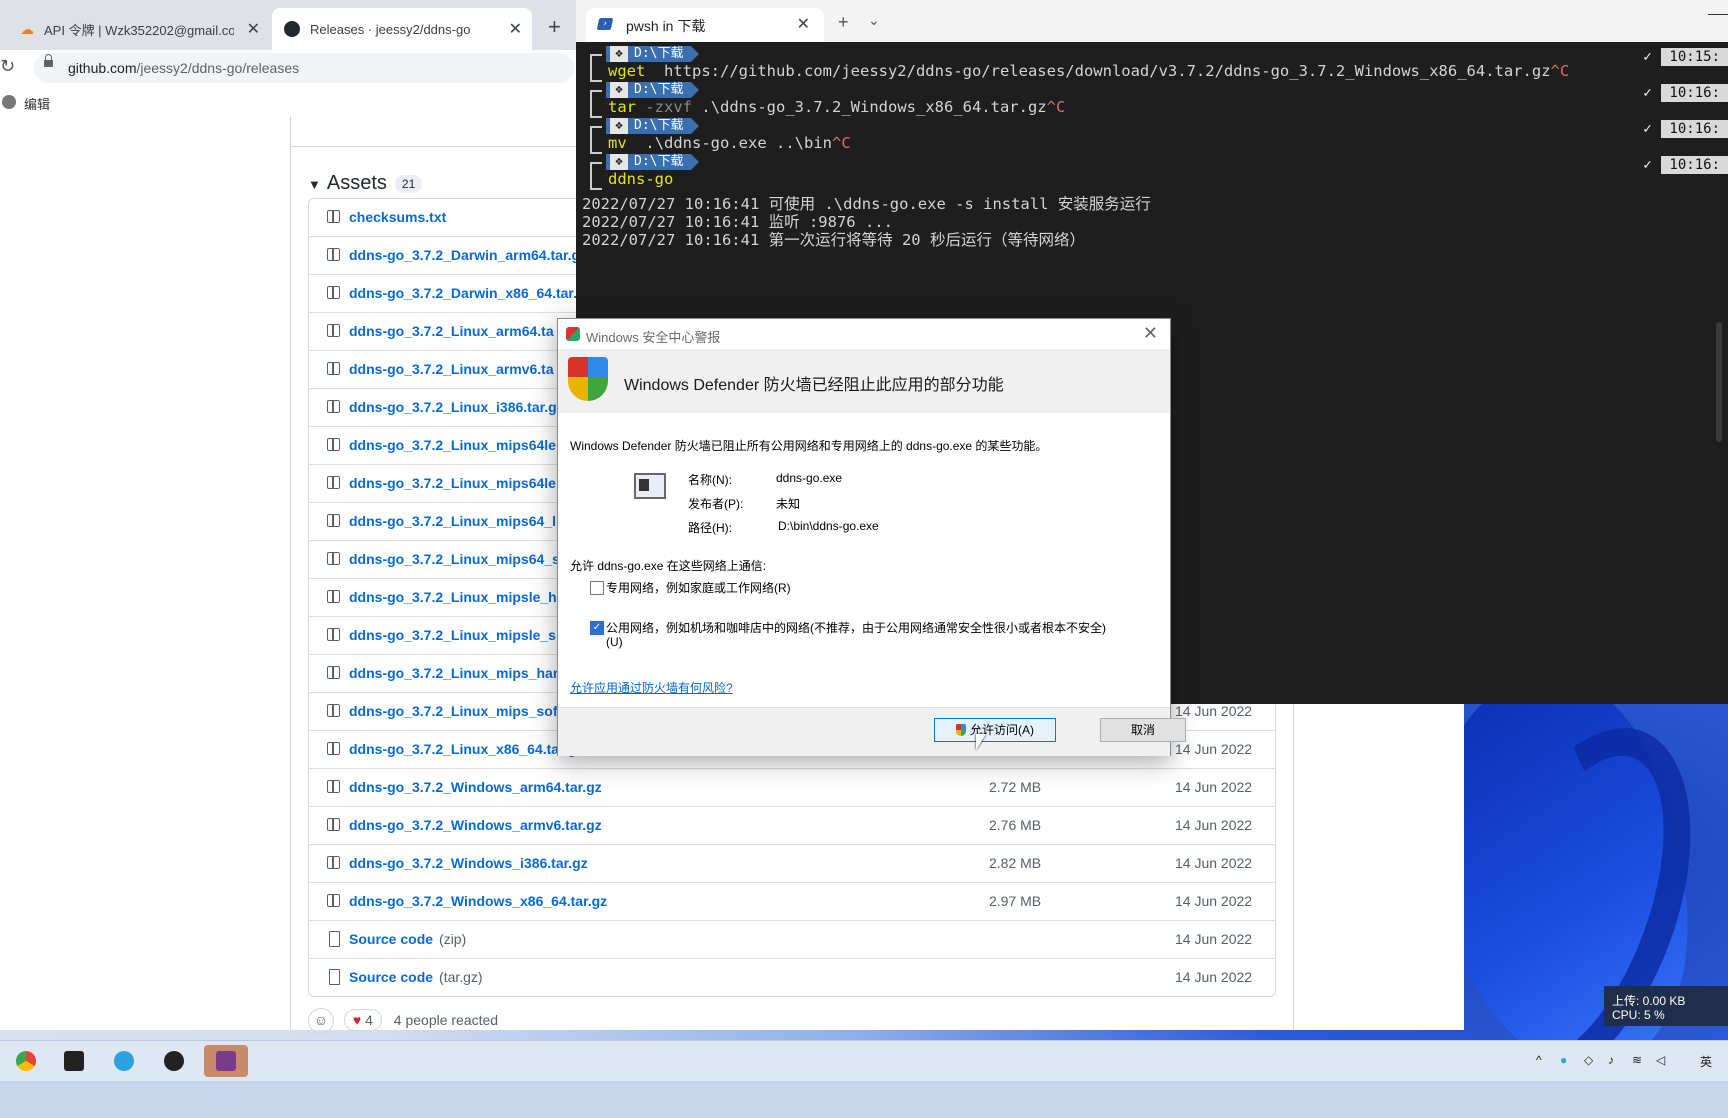 This screenshot has height=1118, width=1728. What do you see at coordinates (292, 29) in the screenshot?
I see `github-icon` at bounding box center [292, 29].